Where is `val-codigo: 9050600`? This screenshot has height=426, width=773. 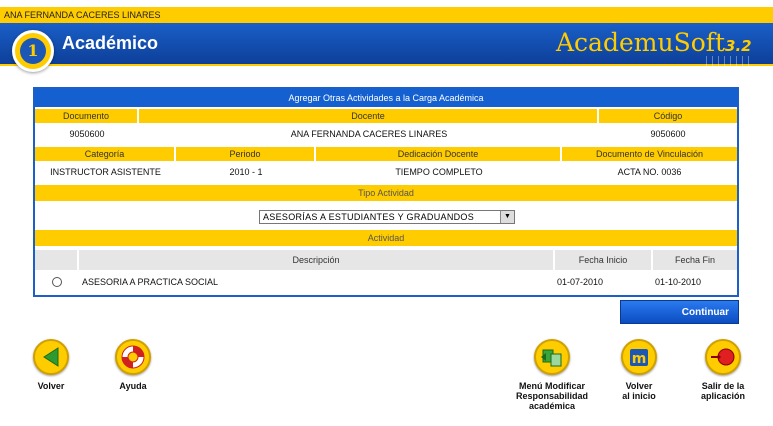
val-codigo: 9050600 is located at coordinates (668, 134).